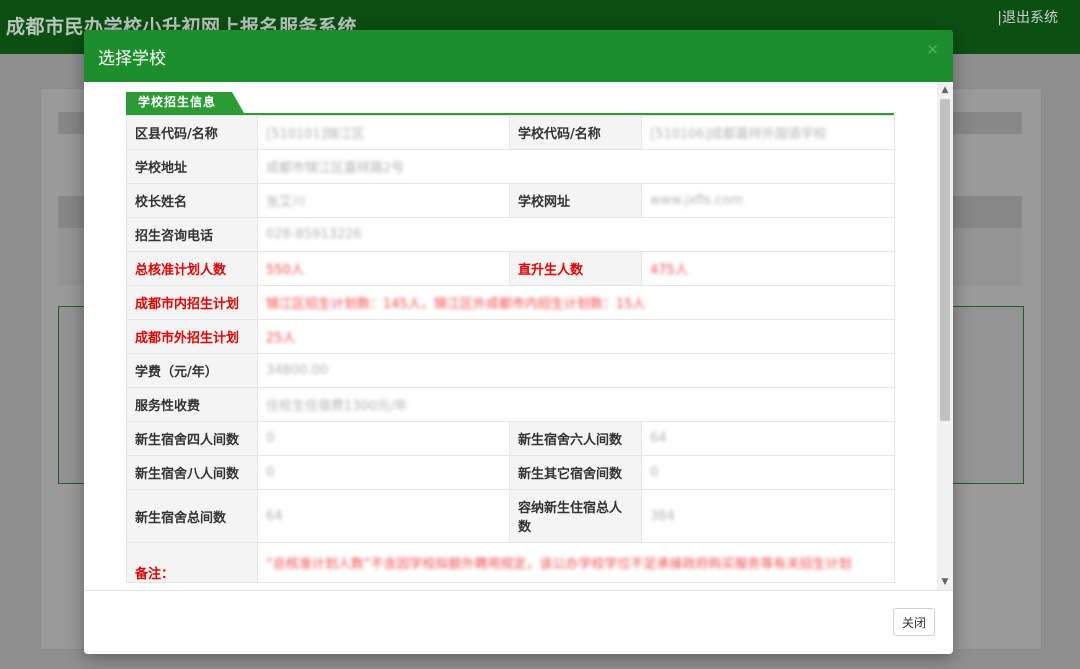 This screenshot has width=1080, height=669. I want to click on info-row: 校长姓名 张艾川 学校网址 www.jxfls.com, so click(510, 200).